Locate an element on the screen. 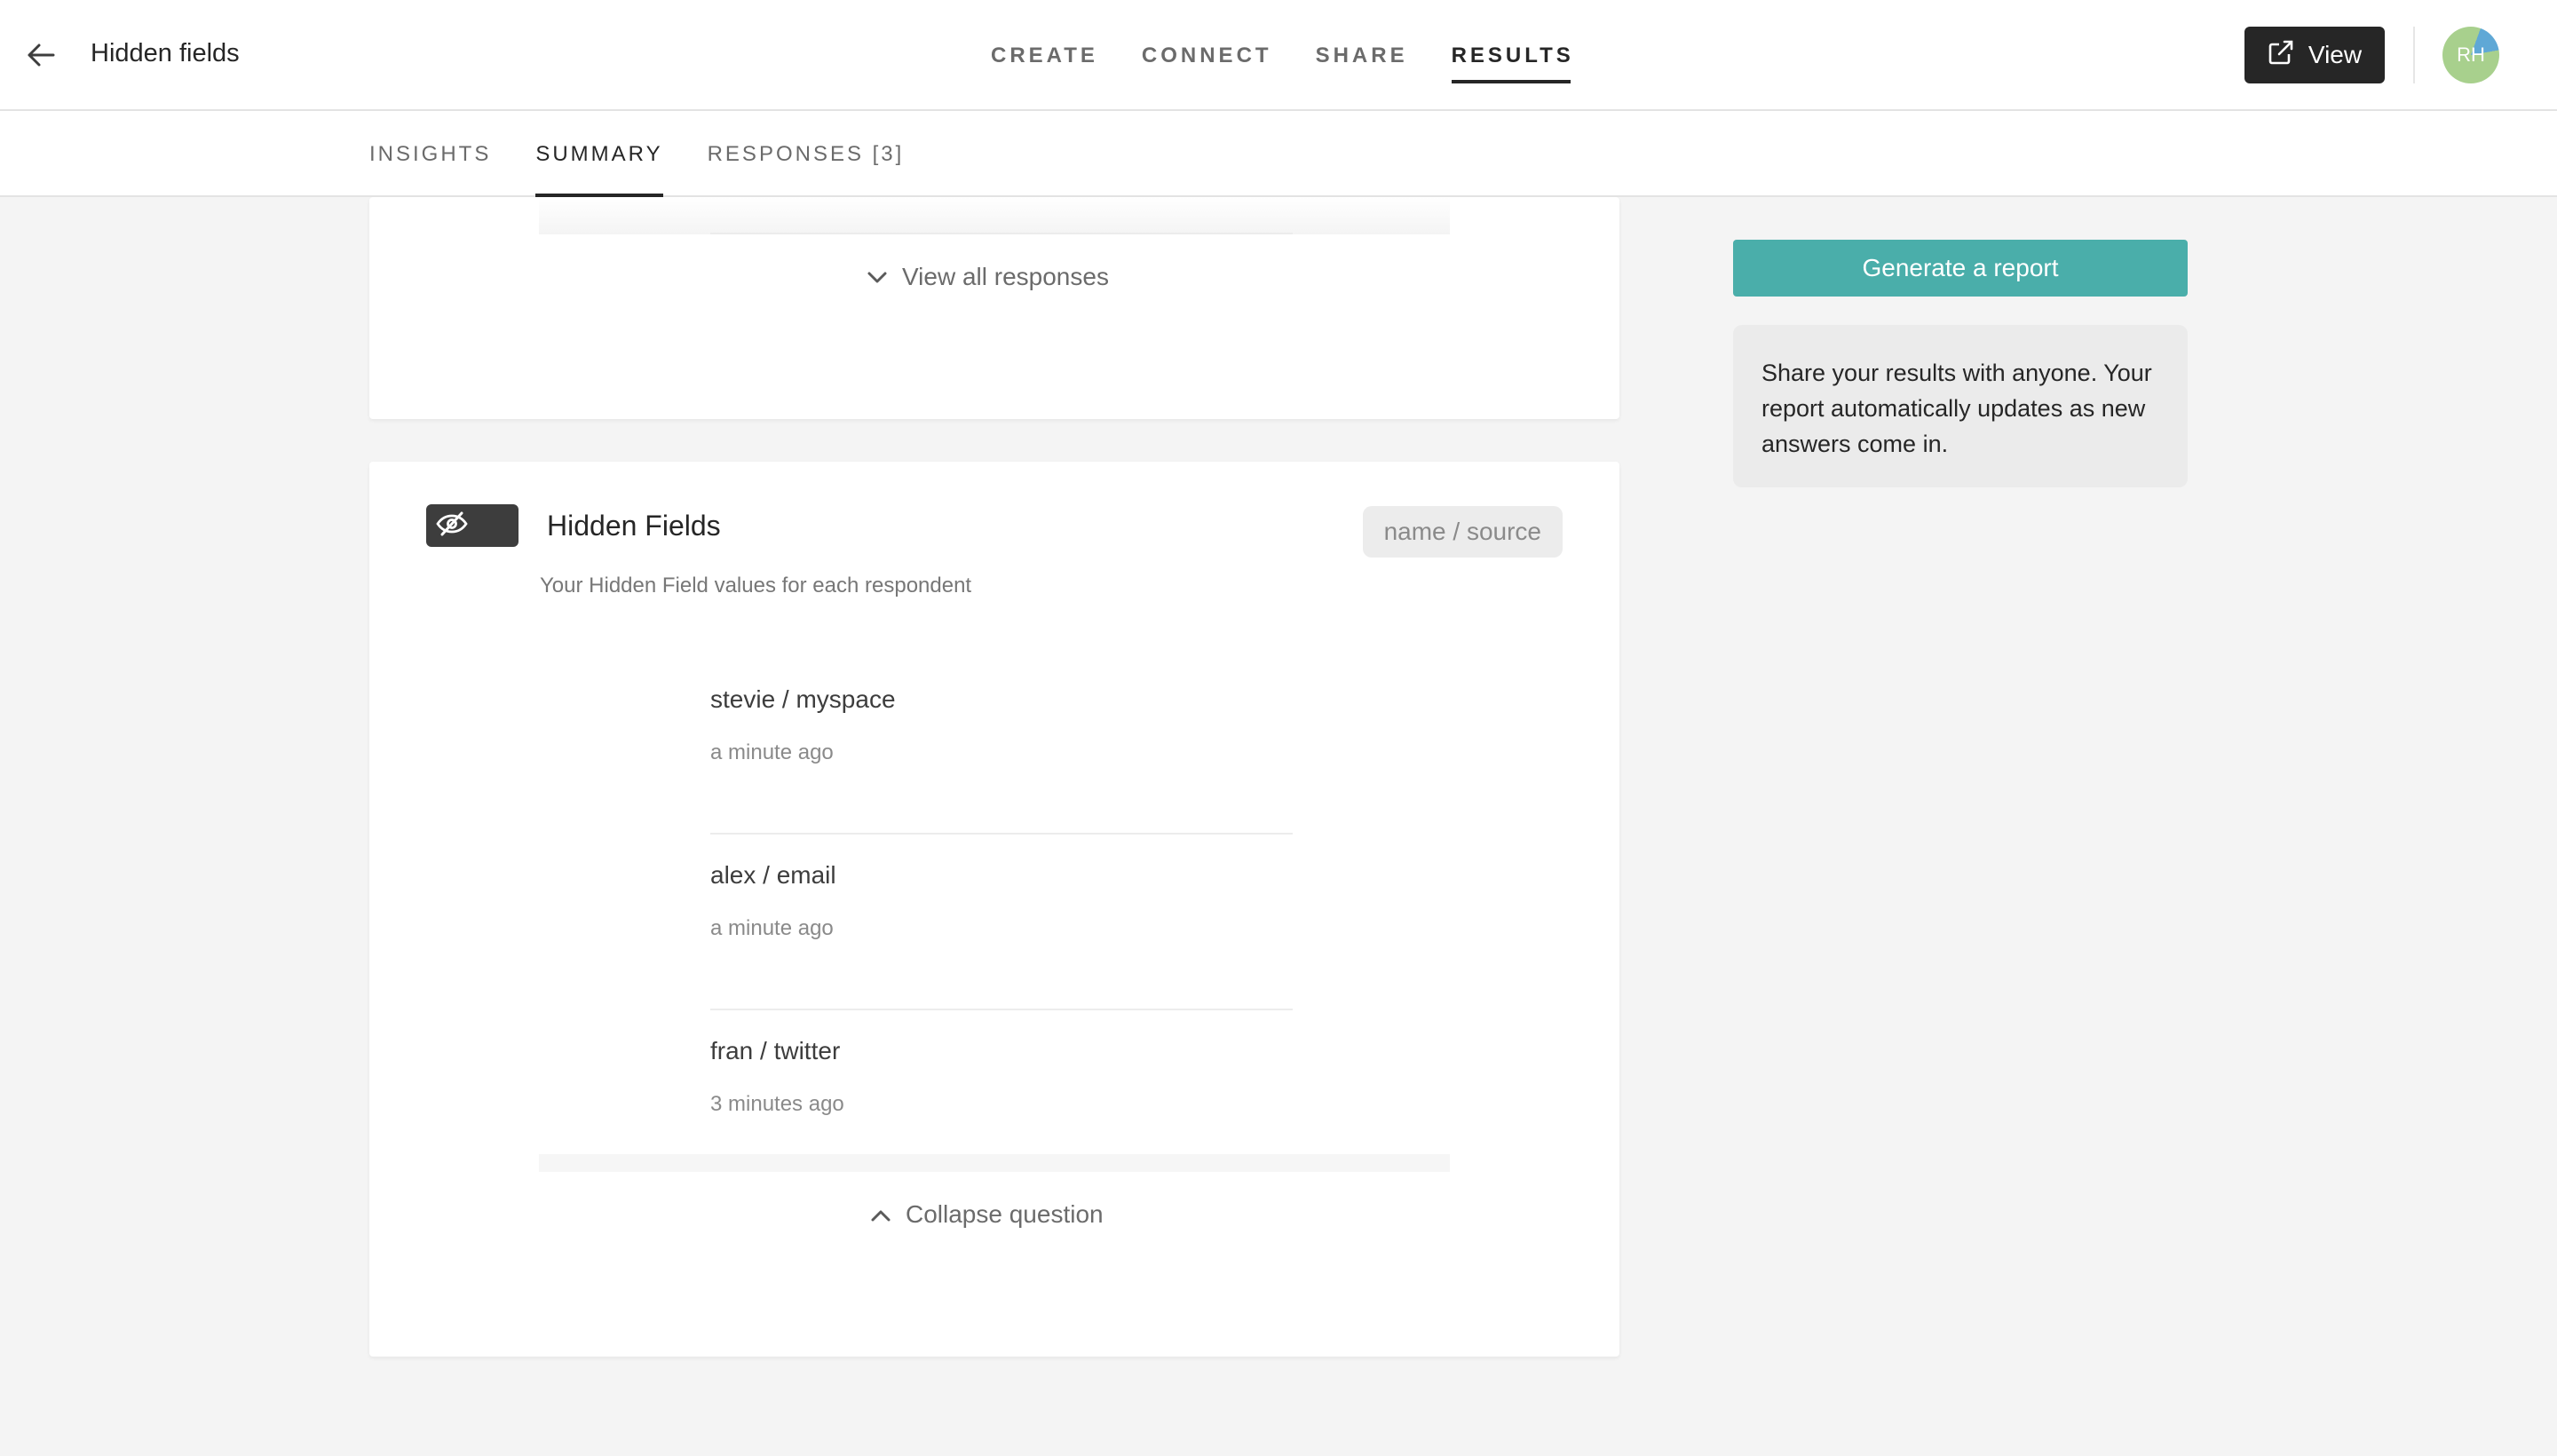 The image size is (2557, 1456). results-subnav: INSIGHTS SUMMARY RESPONSES [3] is located at coordinates (1278, 154).